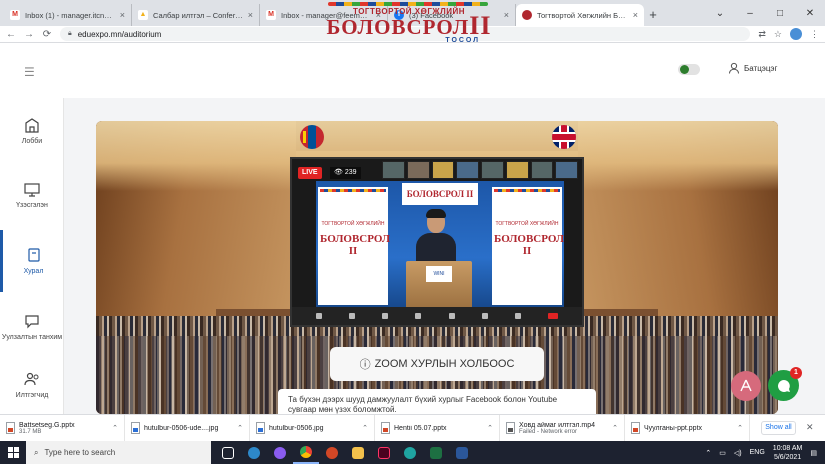 The width and height of the screenshot is (825, 464). Describe the element at coordinates (118, 452) in the screenshot. I see `taskbar-search: ⌕ Type here to search` at that location.